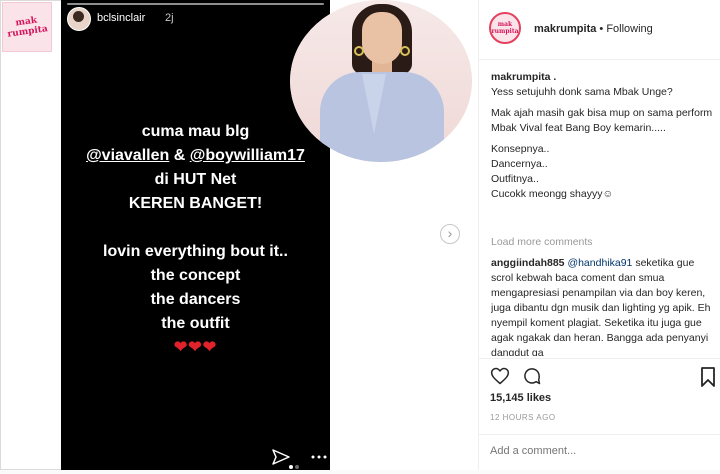 Image resolution: width=720 pixels, height=474 pixels. What do you see at coordinates (195, 323) in the screenshot?
I see `story-line: the outfit` at bounding box center [195, 323].